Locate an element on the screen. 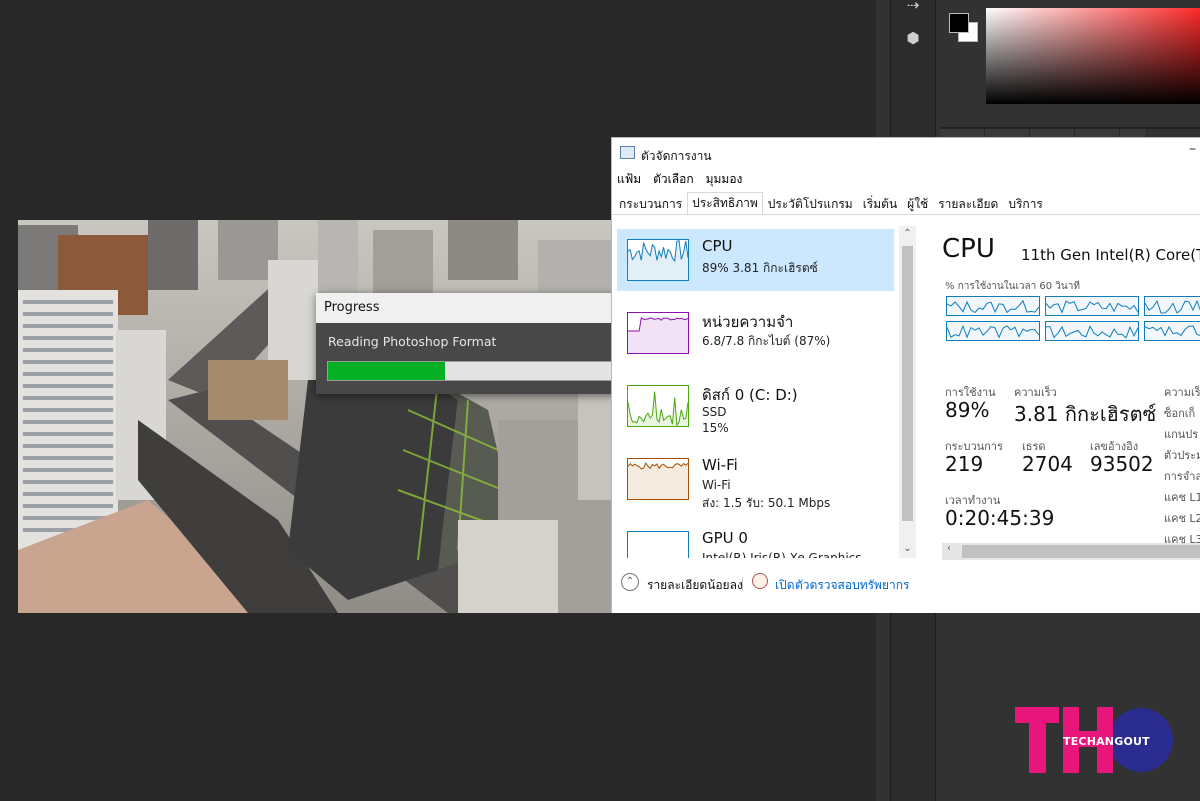 This screenshot has width=1200, height=801. cpu-graph-label: % การใช้งานในเวลา 60 วินาที is located at coordinates (1012, 286).